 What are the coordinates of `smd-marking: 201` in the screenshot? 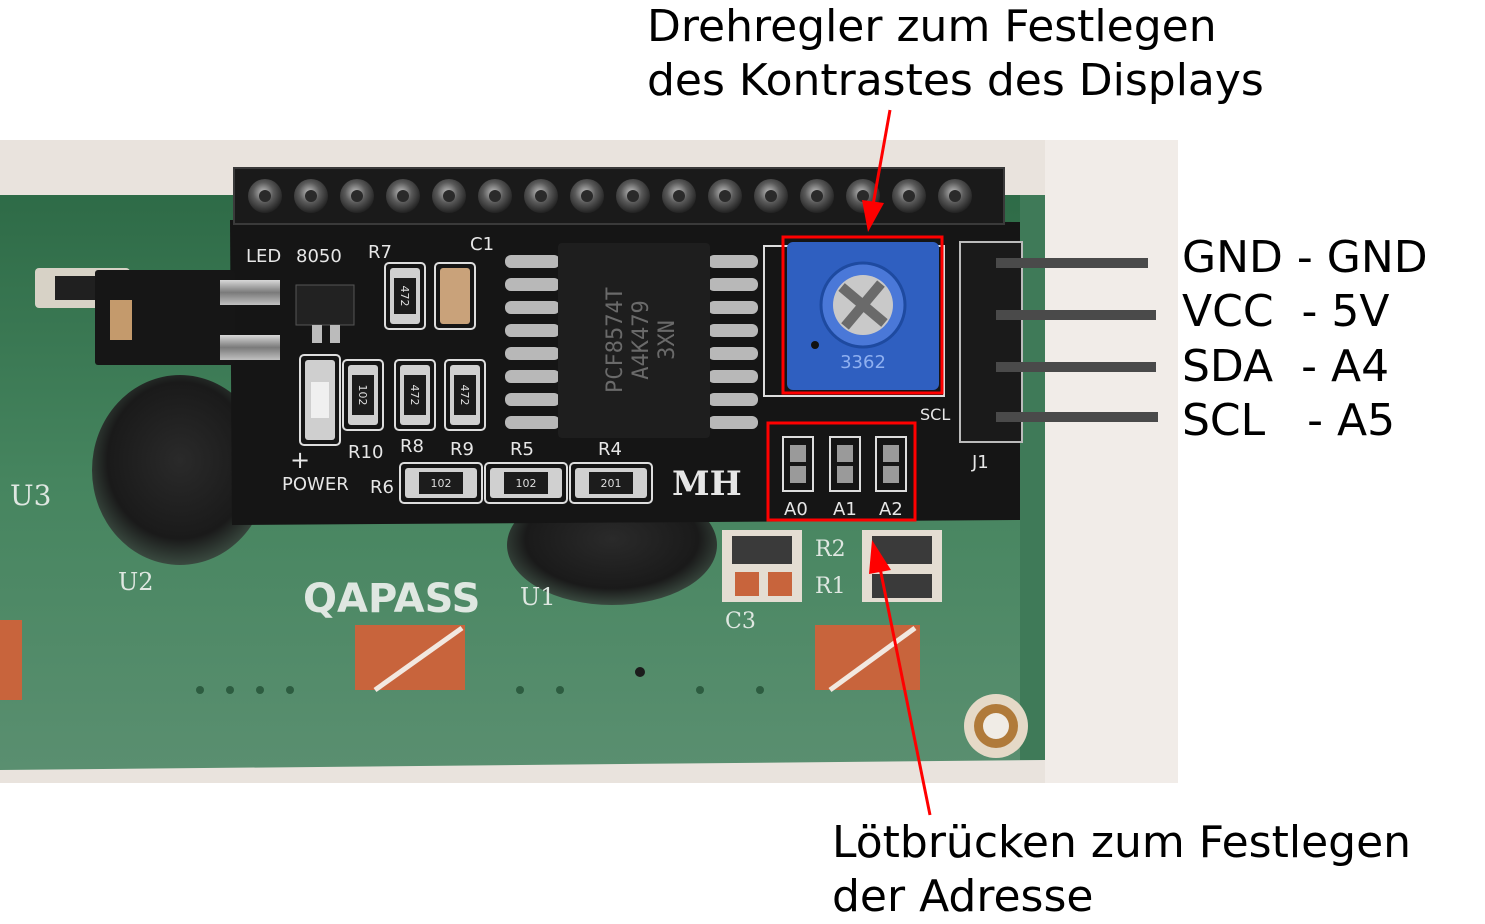 It's located at (611, 483).